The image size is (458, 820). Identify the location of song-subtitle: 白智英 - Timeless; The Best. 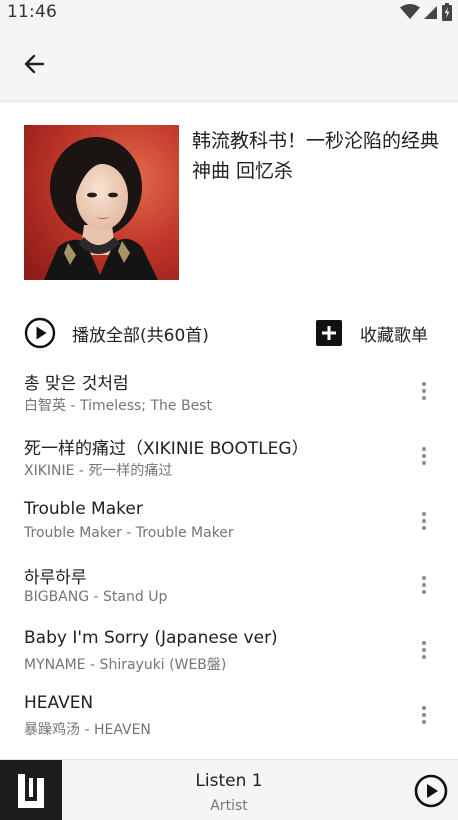
(118, 406).